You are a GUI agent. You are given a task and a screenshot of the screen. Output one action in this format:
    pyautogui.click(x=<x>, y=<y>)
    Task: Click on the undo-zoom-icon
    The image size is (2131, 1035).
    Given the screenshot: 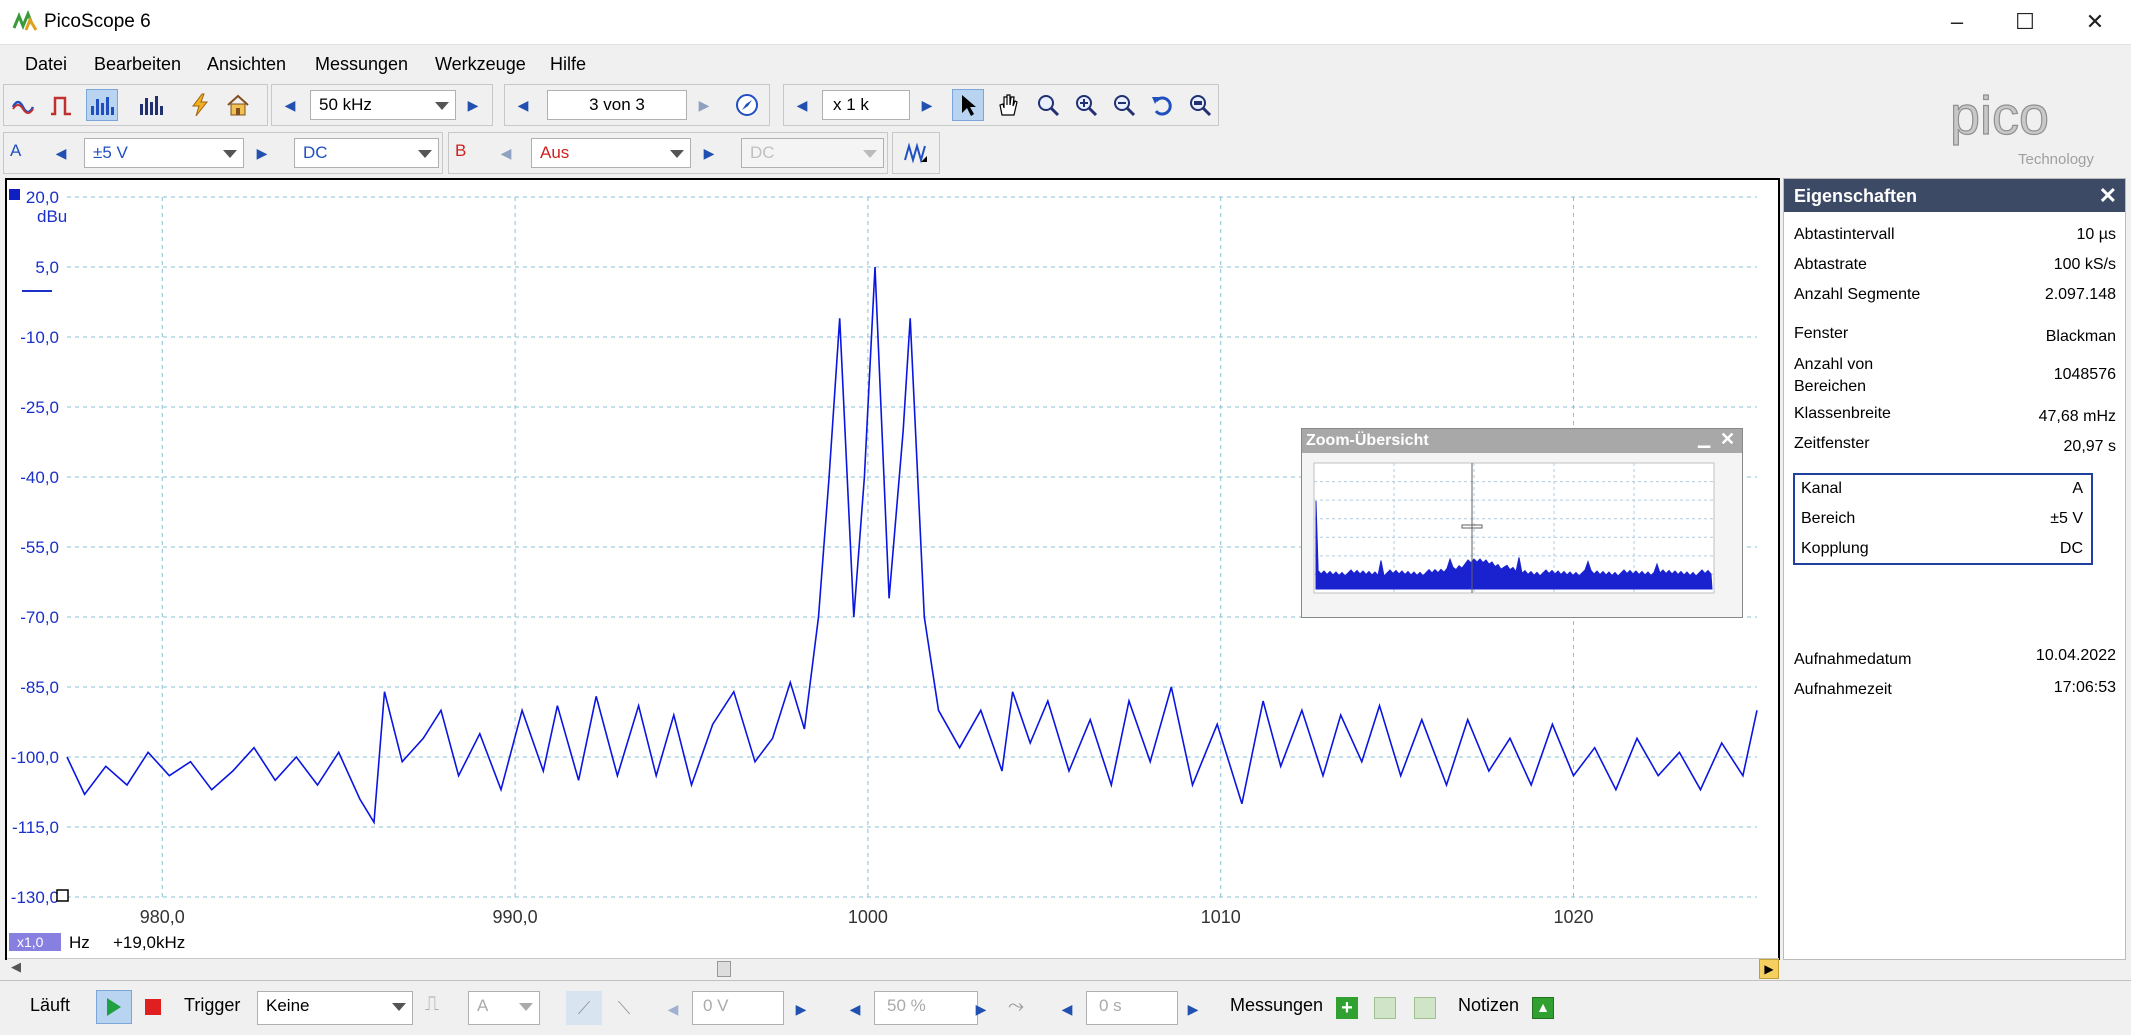 What is the action you would take?
    pyautogui.click(x=1162, y=105)
    